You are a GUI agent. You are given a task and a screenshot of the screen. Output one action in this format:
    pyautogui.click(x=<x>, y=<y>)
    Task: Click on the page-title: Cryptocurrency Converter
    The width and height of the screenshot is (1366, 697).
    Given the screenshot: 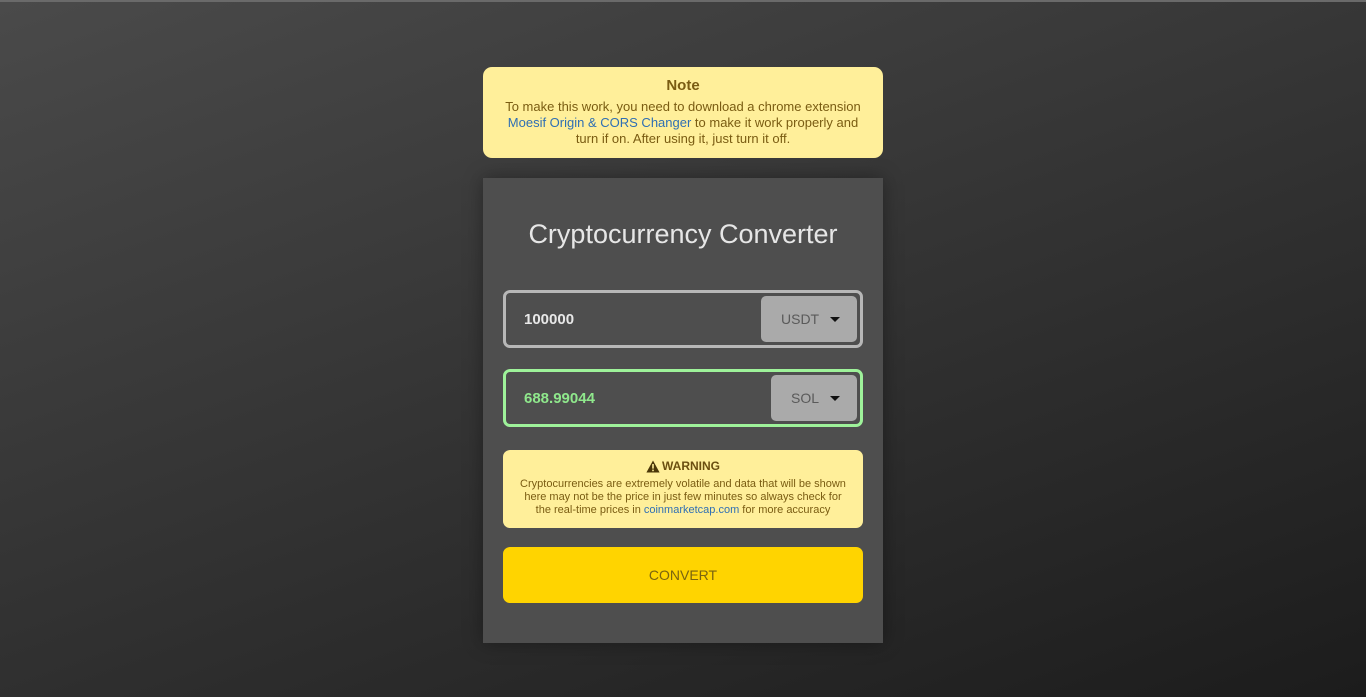 What is the action you would take?
    pyautogui.click(x=683, y=234)
    